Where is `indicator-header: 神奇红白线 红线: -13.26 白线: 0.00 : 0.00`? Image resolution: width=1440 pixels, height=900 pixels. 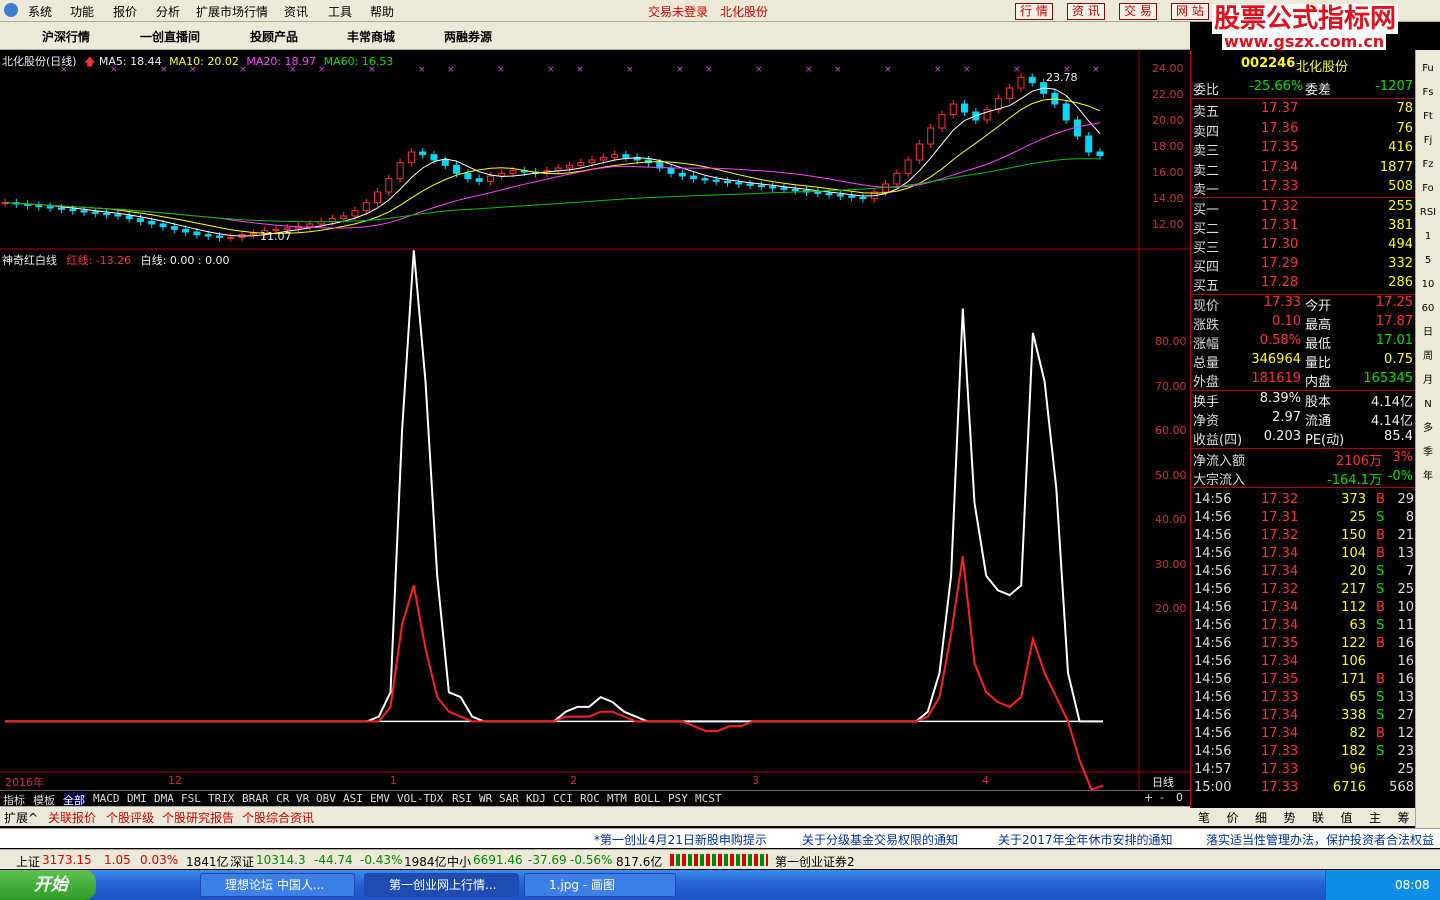
indicator-header: 神奇红白线 红线: -13.26 白线: 0.00 : 0.00 is located at coordinates (116, 260).